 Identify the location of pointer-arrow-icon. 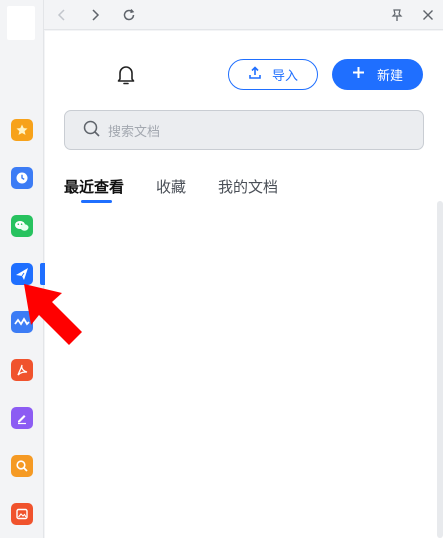
(54, 314).